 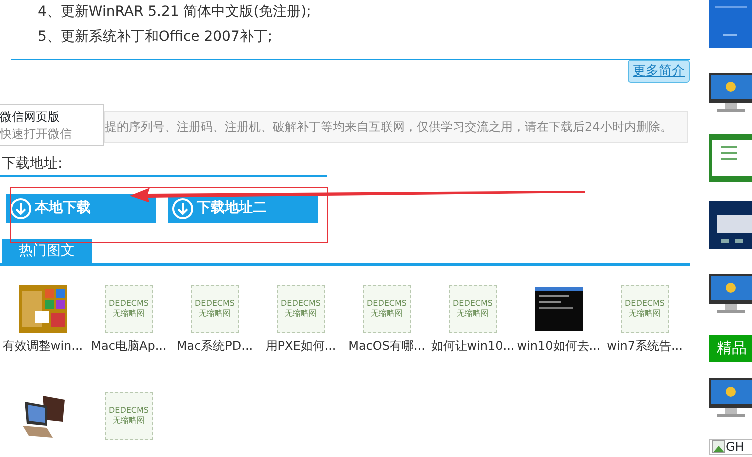 What do you see at coordinates (719, 447) in the screenshot?
I see `broken-image-icon` at bounding box center [719, 447].